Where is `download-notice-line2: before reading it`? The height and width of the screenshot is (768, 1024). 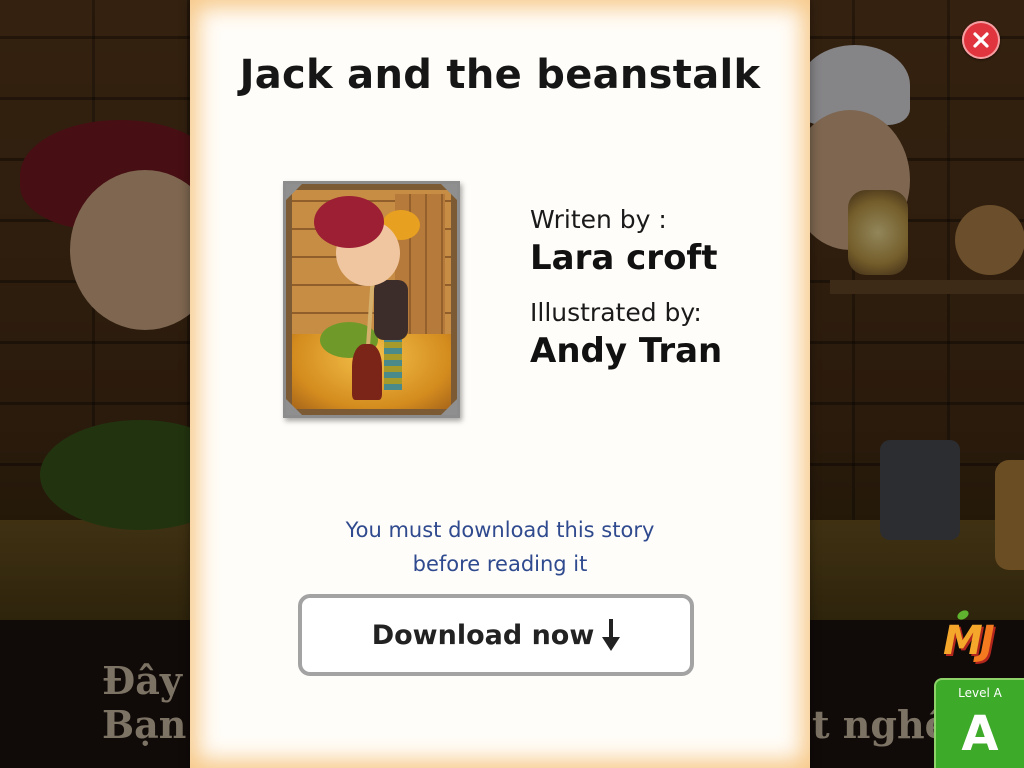 download-notice-line2: before reading it is located at coordinates (500, 564).